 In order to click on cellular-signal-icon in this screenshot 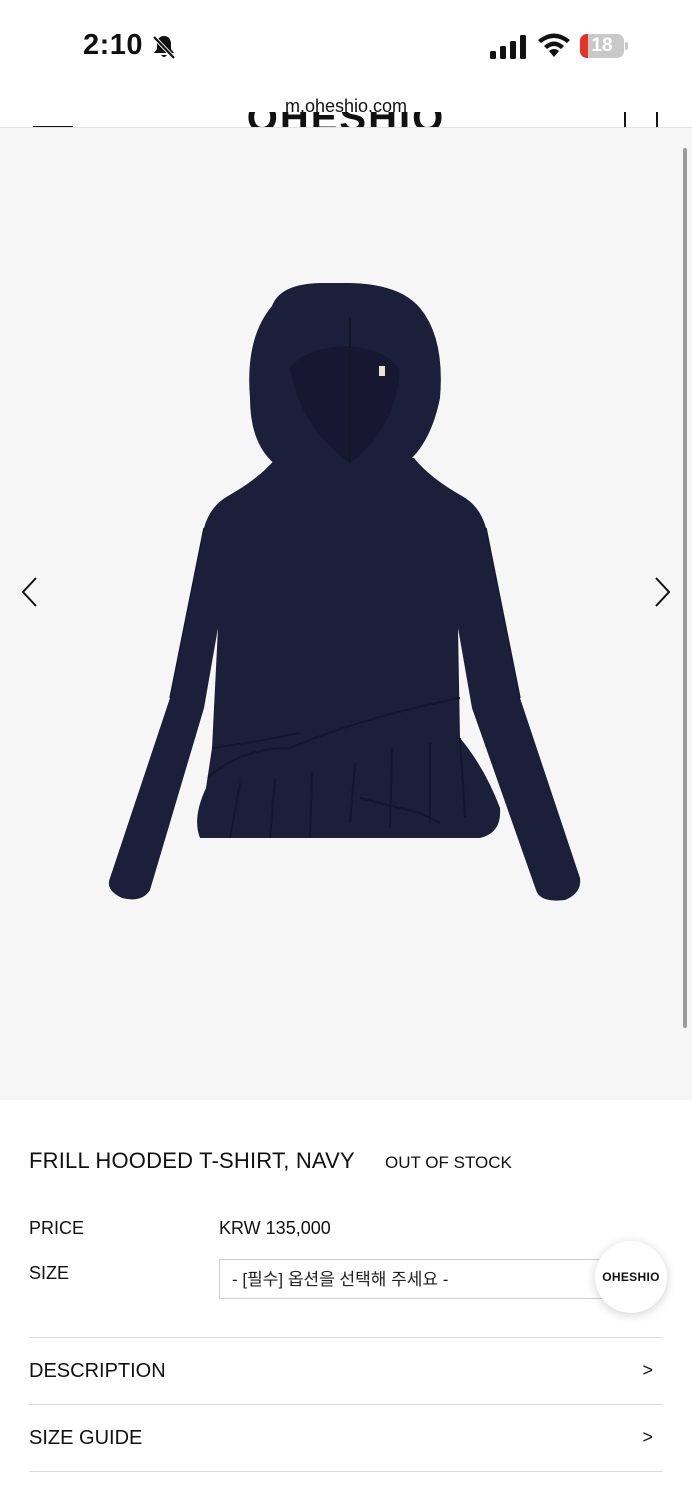, I will do `click(508, 47)`.